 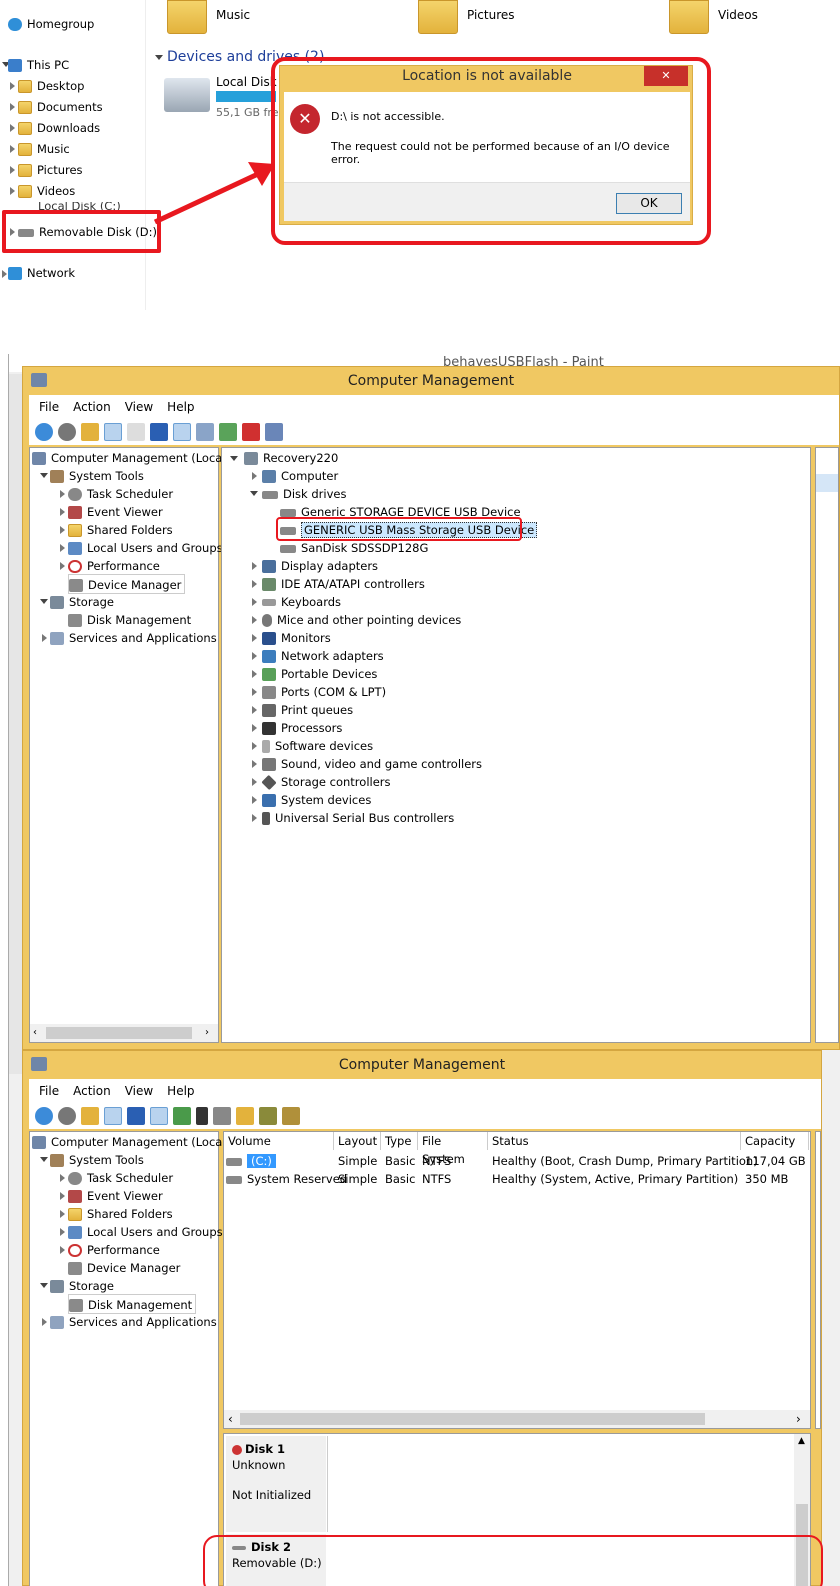 I want to click on scroll-right-icon: ›, so click(x=798, y=1419).